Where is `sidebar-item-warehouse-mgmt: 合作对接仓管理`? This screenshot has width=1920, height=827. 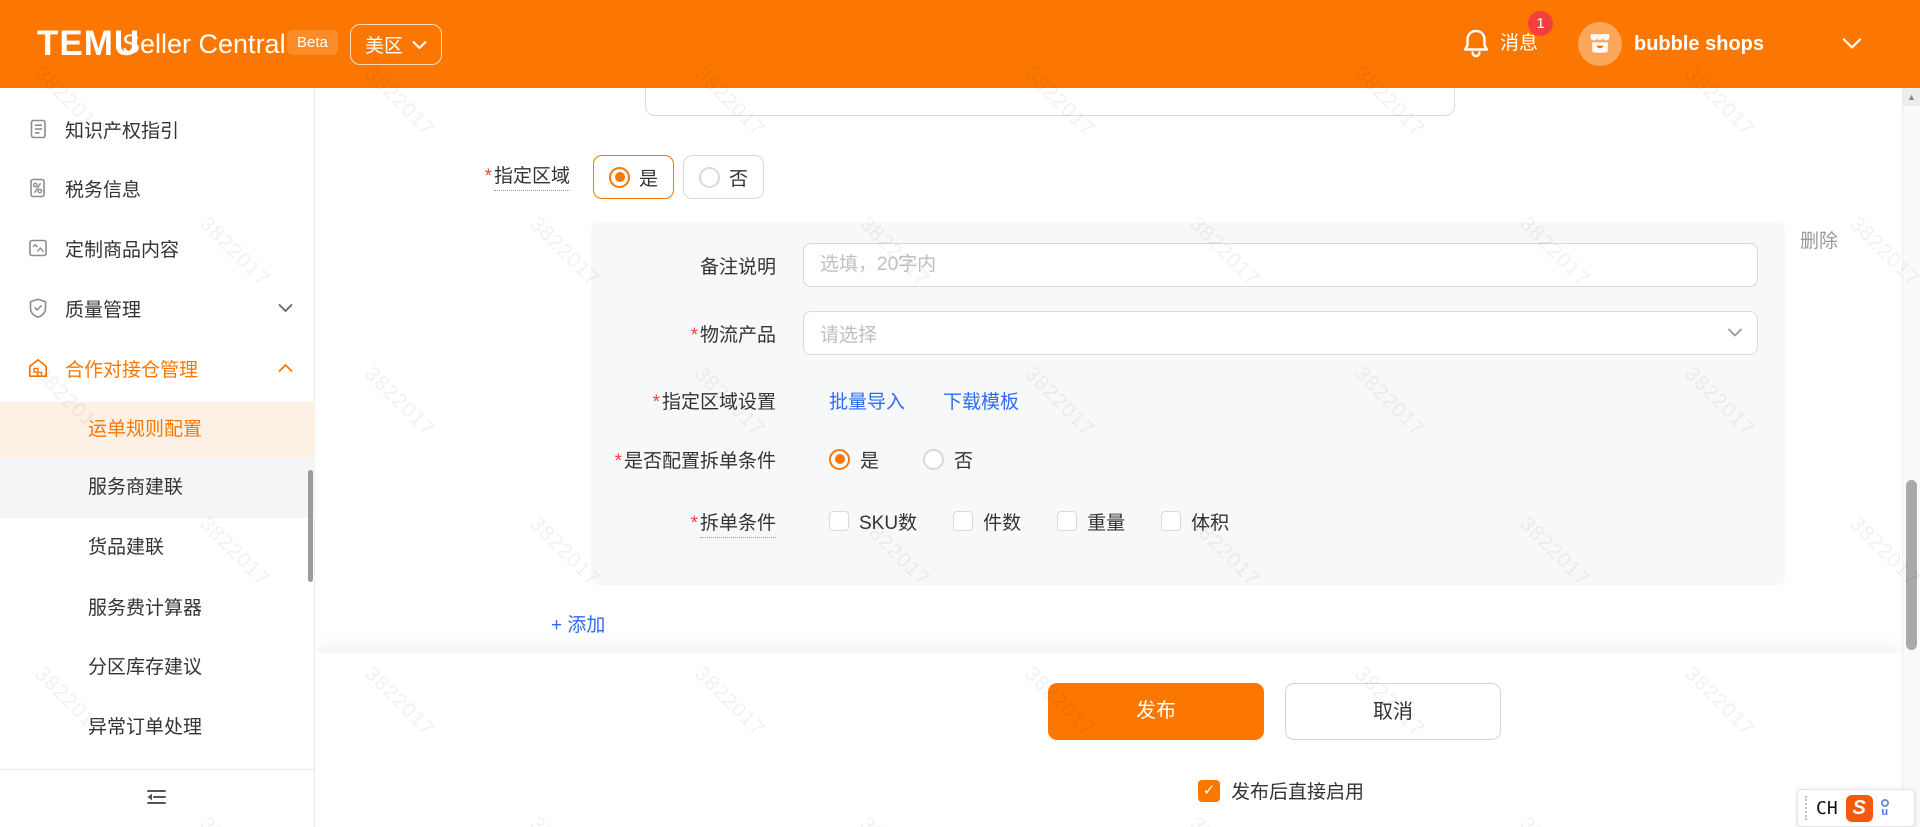
sidebar-item-warehouse-mgmt: 合作对接仓管理 is located at coordinates (157, 368).